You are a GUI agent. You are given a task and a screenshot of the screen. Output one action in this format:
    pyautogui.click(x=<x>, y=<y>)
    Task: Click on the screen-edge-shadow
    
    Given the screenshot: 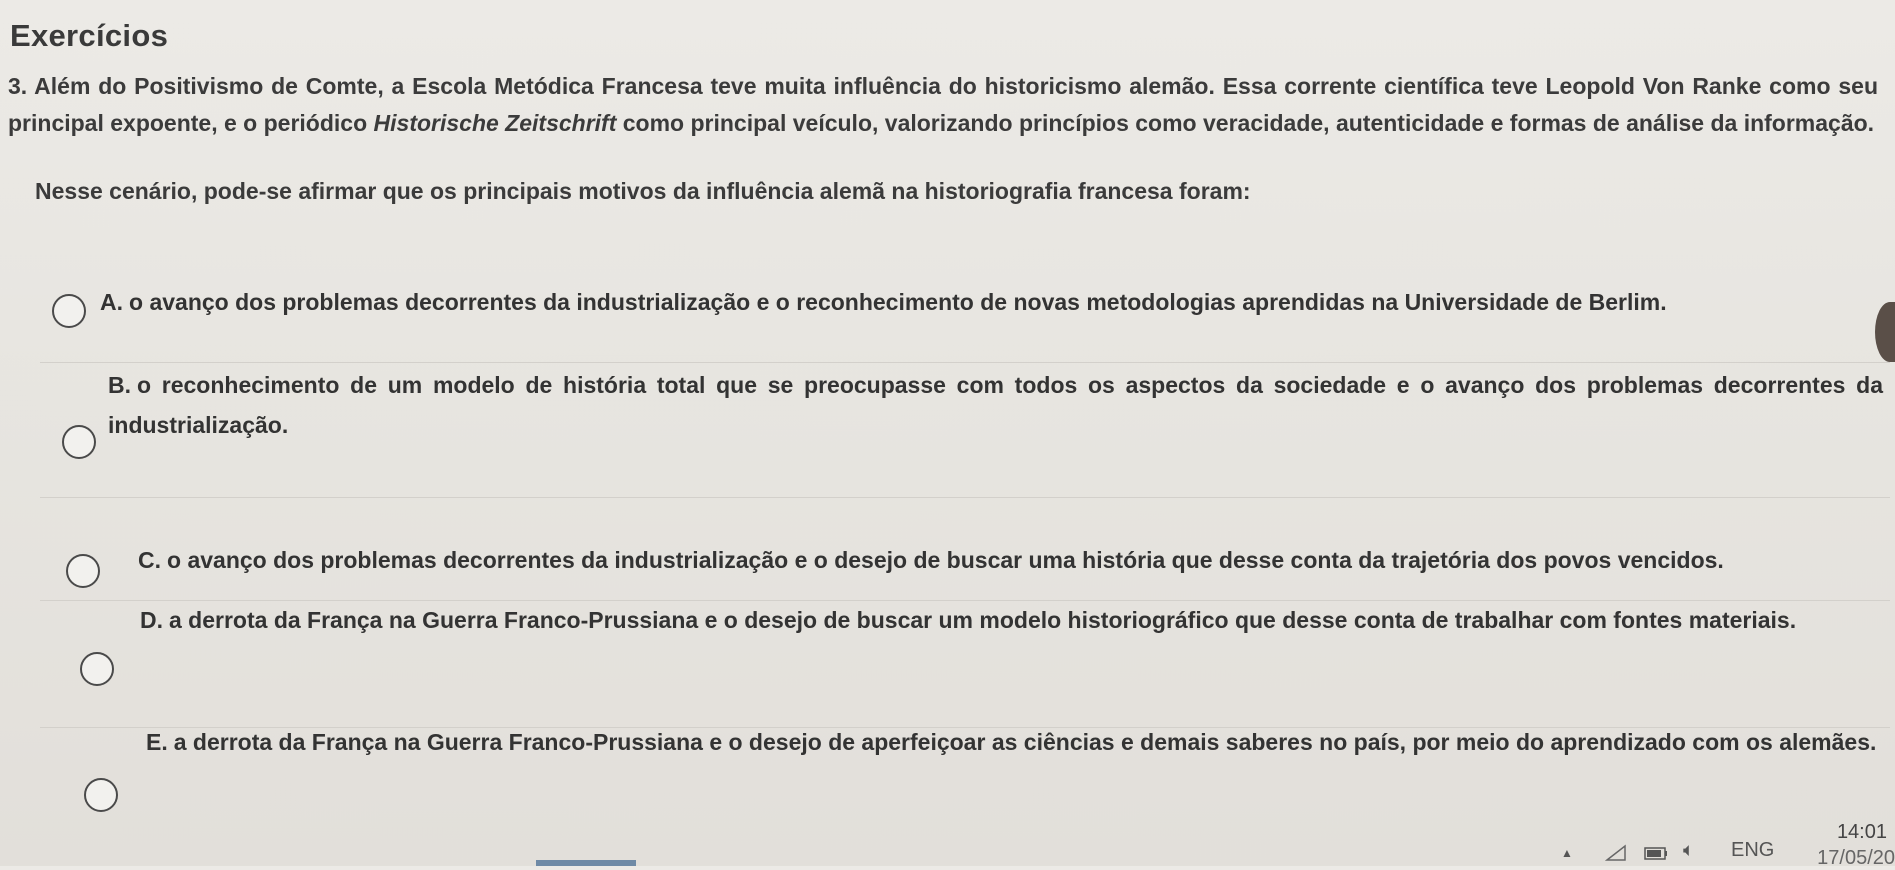 What is the action you would take?
    pyautogui.click(x=1885, y=332)
    